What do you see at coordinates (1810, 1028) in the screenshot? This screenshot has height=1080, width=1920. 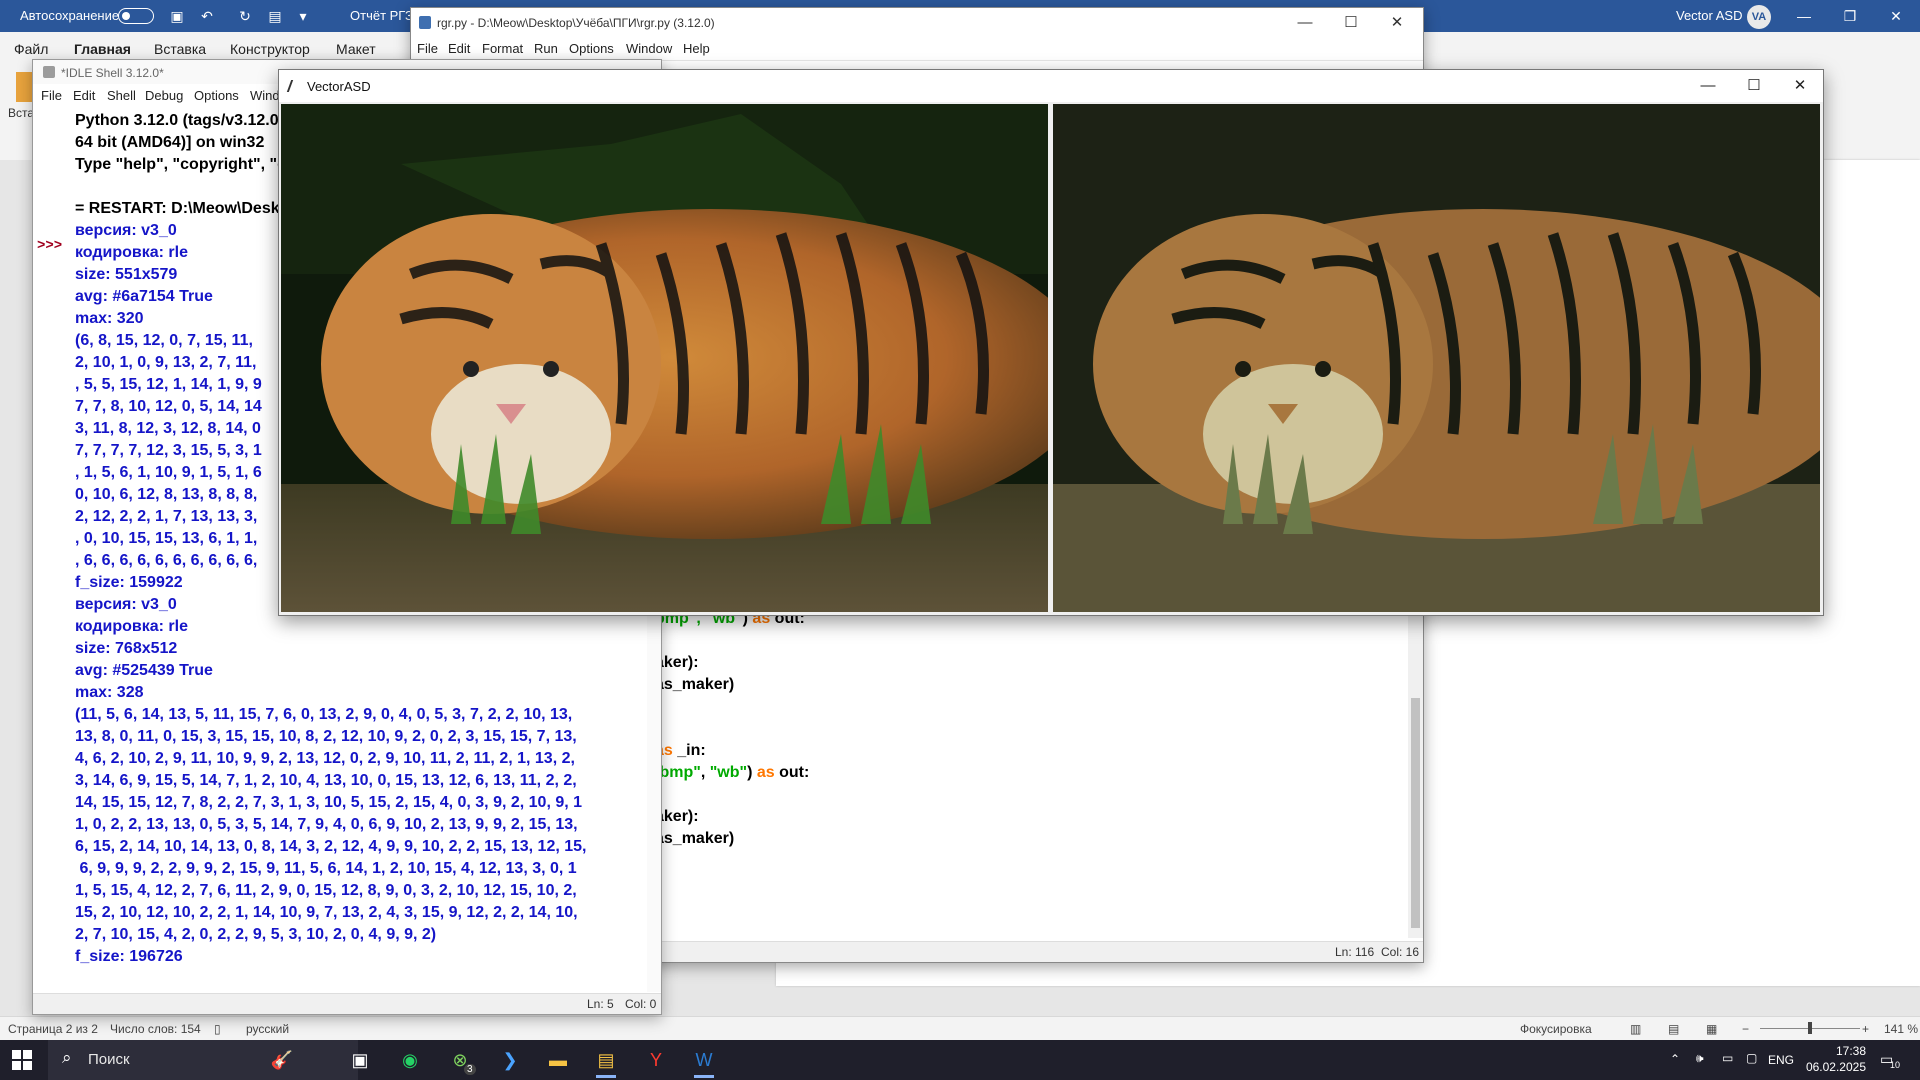 I see `zoom-slider-thumb` at bounding box center [1810, 1028].